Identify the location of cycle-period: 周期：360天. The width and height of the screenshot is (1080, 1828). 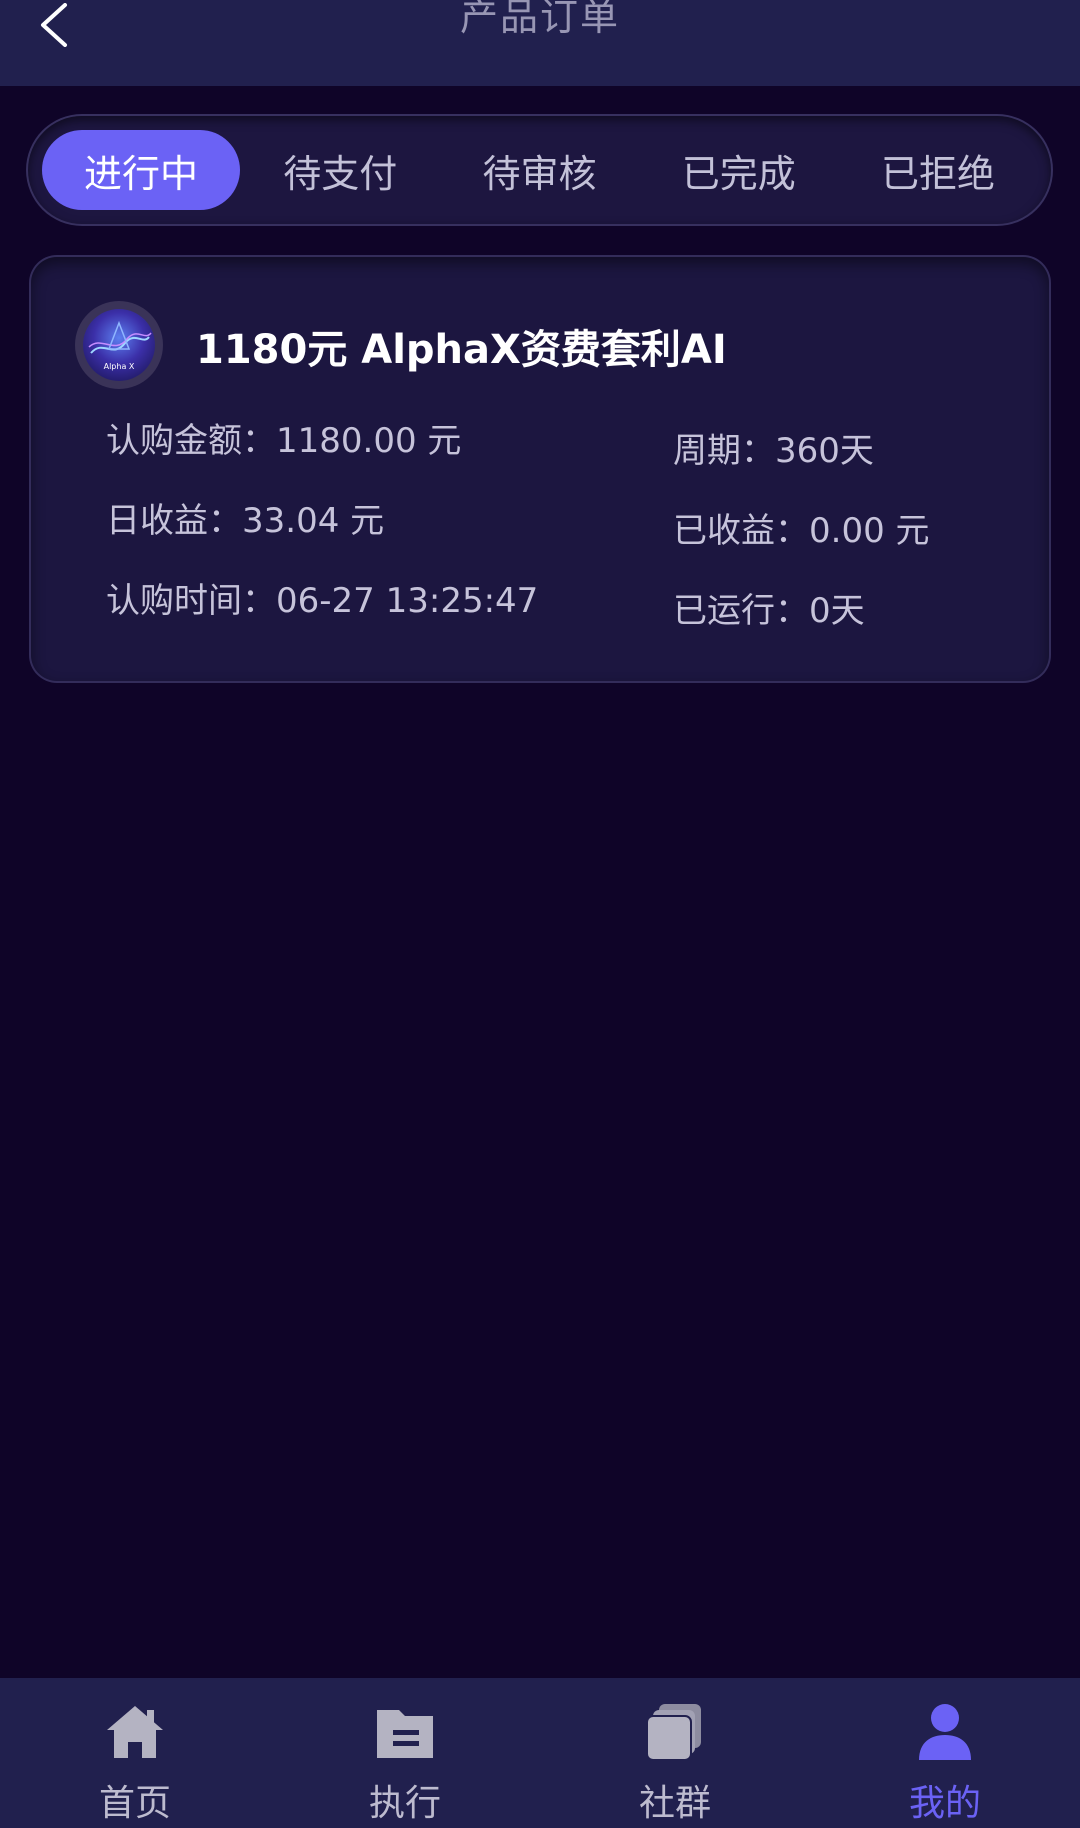
(773, 451).